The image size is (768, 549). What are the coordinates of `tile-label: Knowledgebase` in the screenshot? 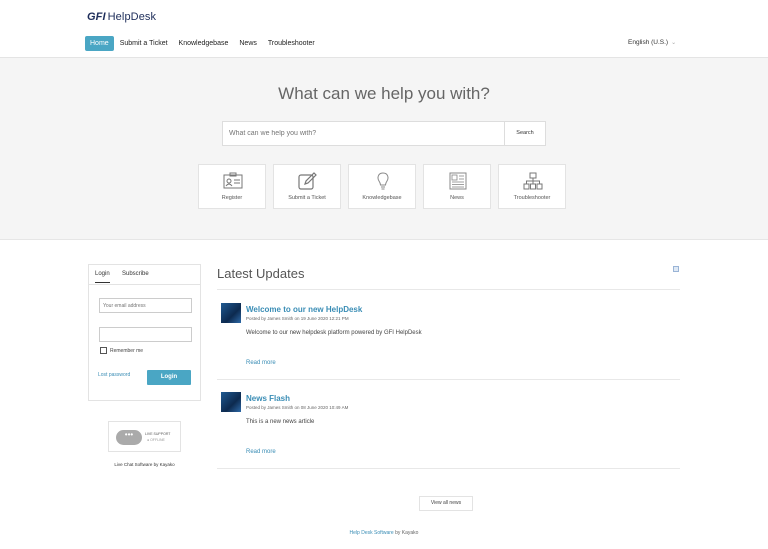 It's located at (382, 198).